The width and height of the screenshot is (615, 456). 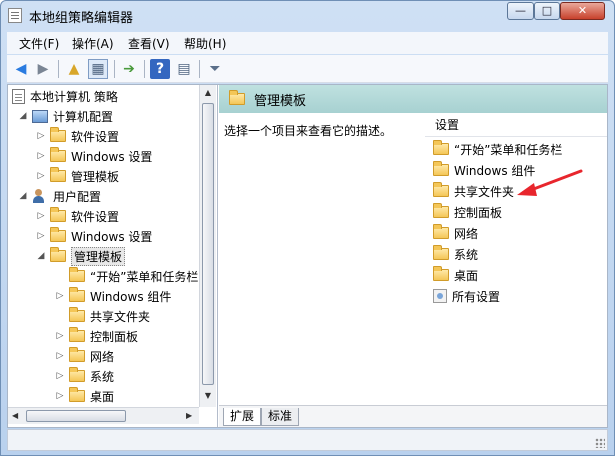 I want to click on menu-bar: 文件(F) 操作(A) 查看(V) 帮助(H), so click(x=307, y=43).